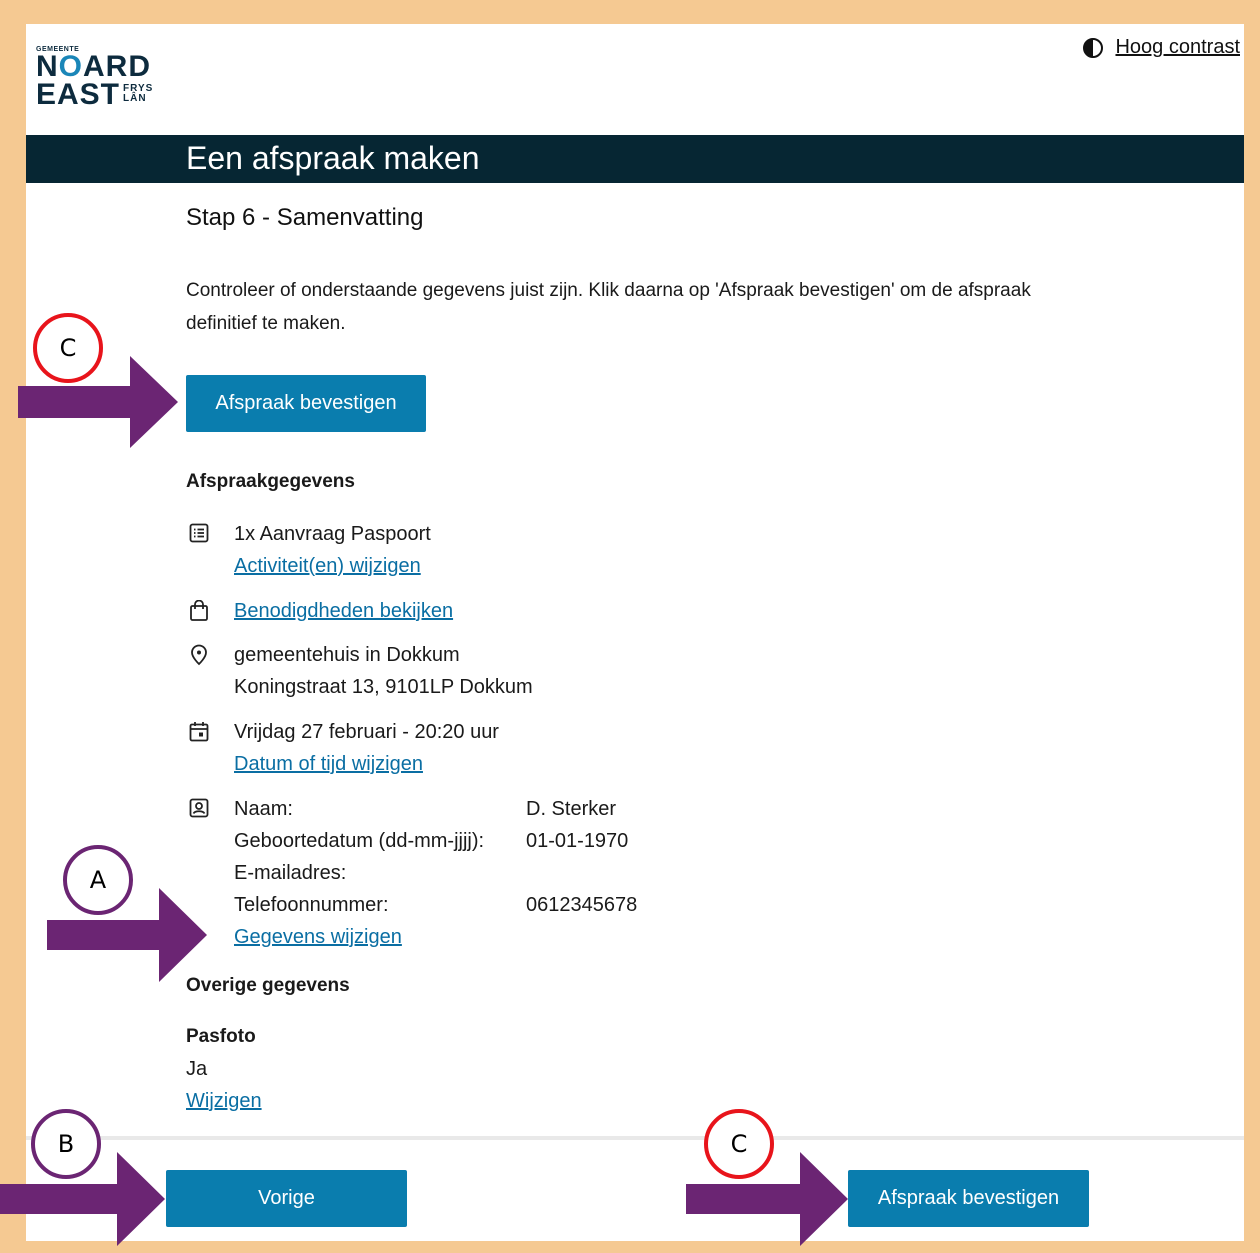  What do you see at coordinates (268, 985) in the screenshot?
I see `other-details-heading: Overige gegevens` at bounding box center [268, 985].